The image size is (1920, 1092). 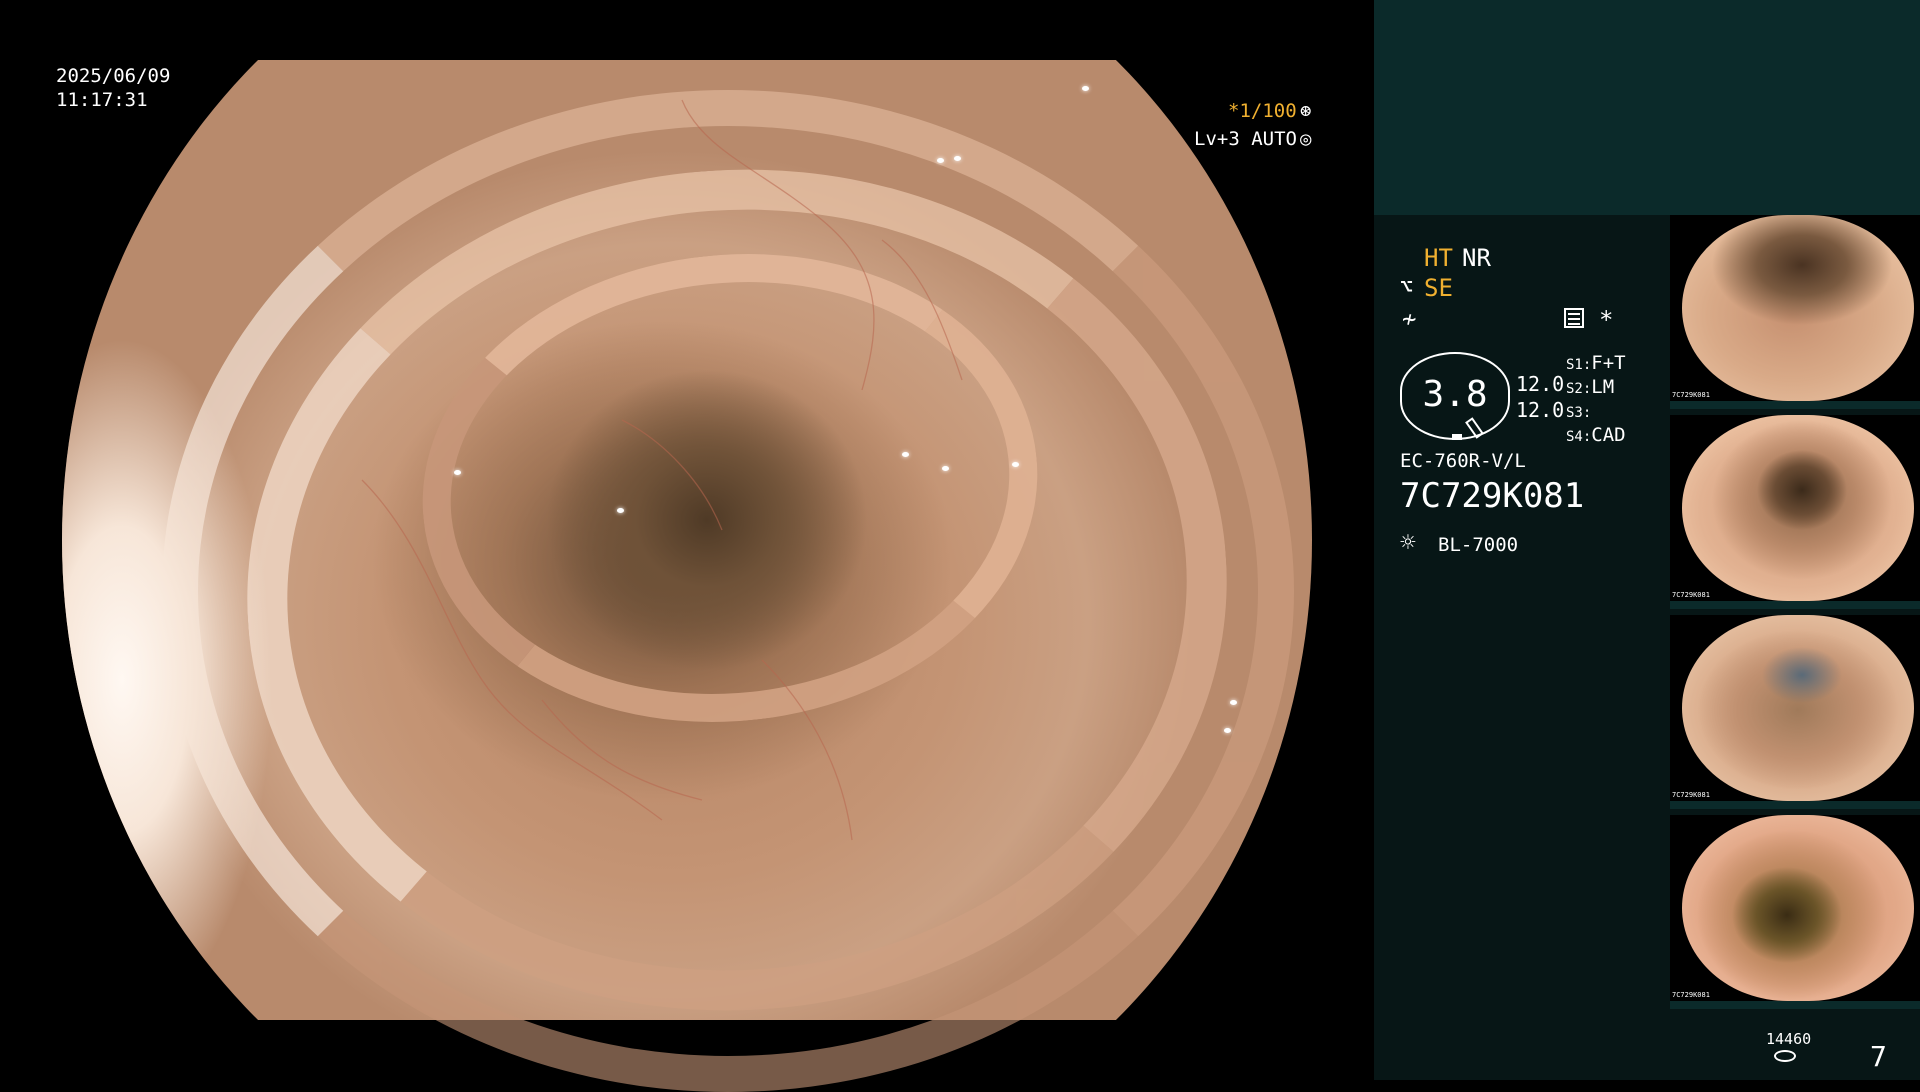 I want to click on ht-indicator: HT, so click(x=1438, y=258).